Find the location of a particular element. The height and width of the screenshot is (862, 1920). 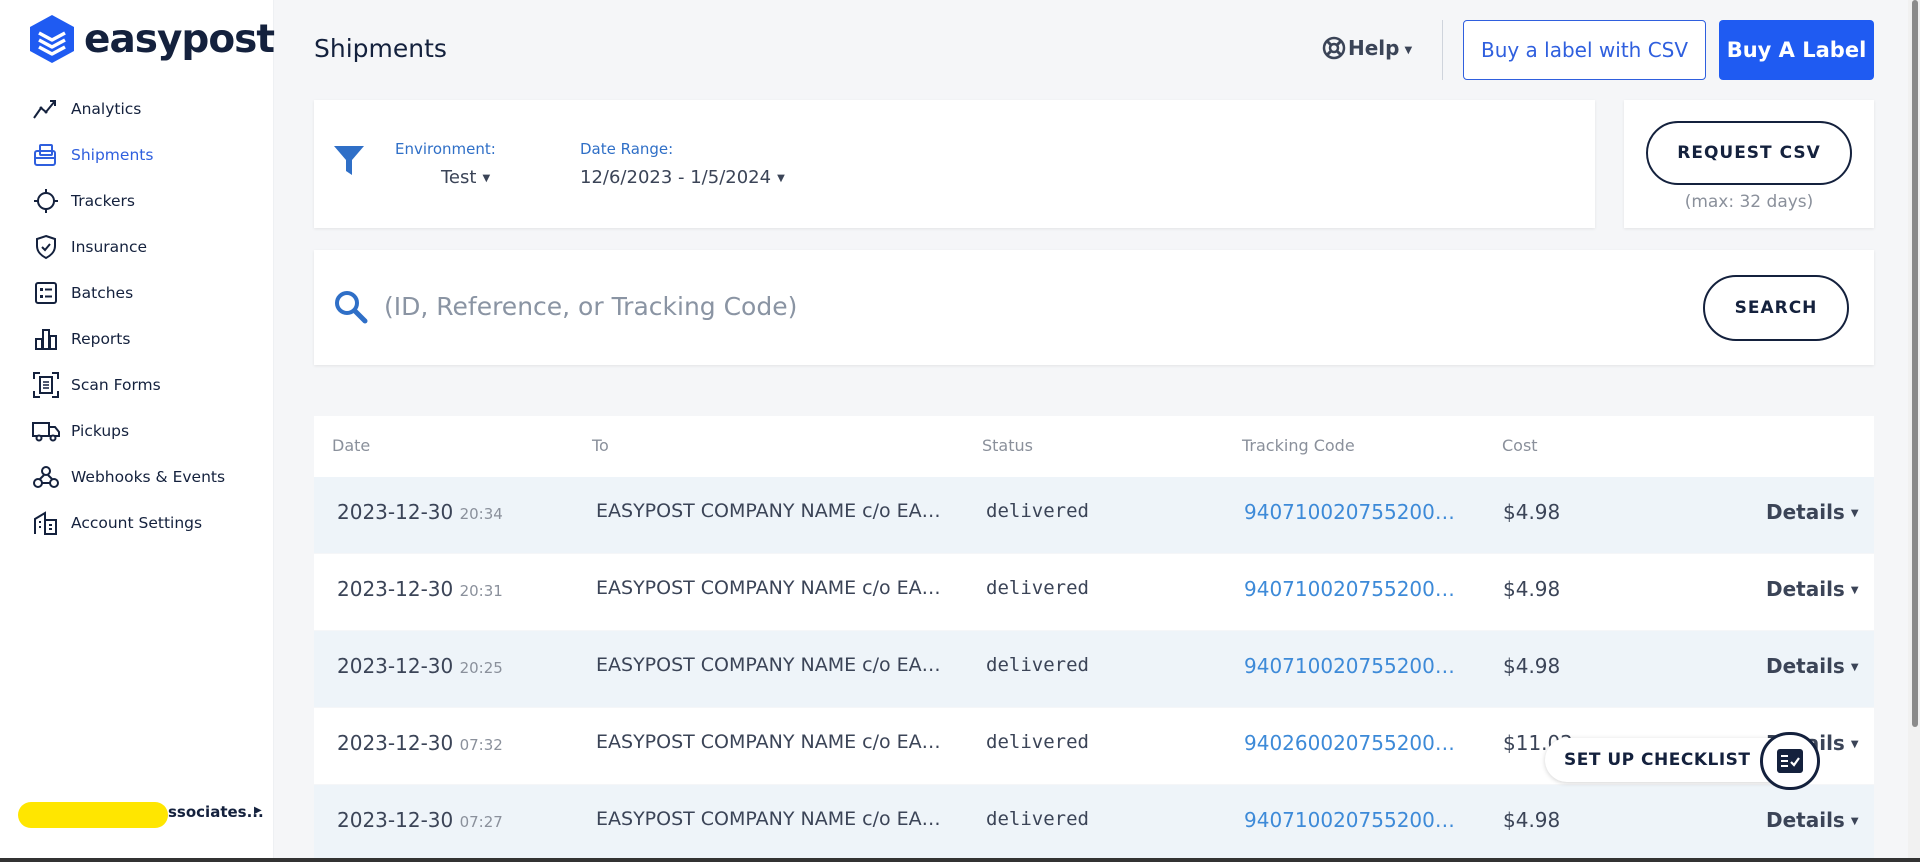

brand-name: easypost is located at coordinates (179, 39).